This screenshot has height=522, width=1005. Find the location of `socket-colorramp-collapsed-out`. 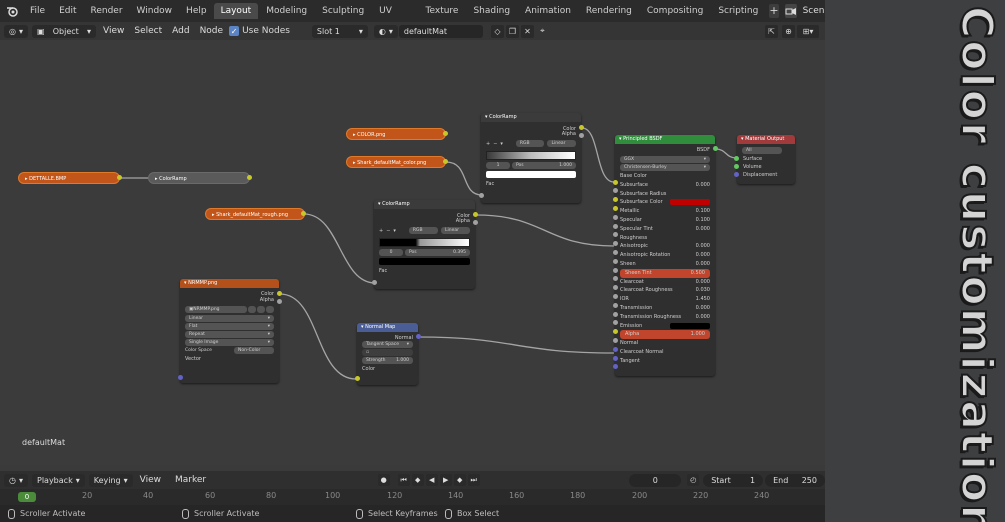

socket-colorramp-collapsed-out is located at coordinates (249, 177).